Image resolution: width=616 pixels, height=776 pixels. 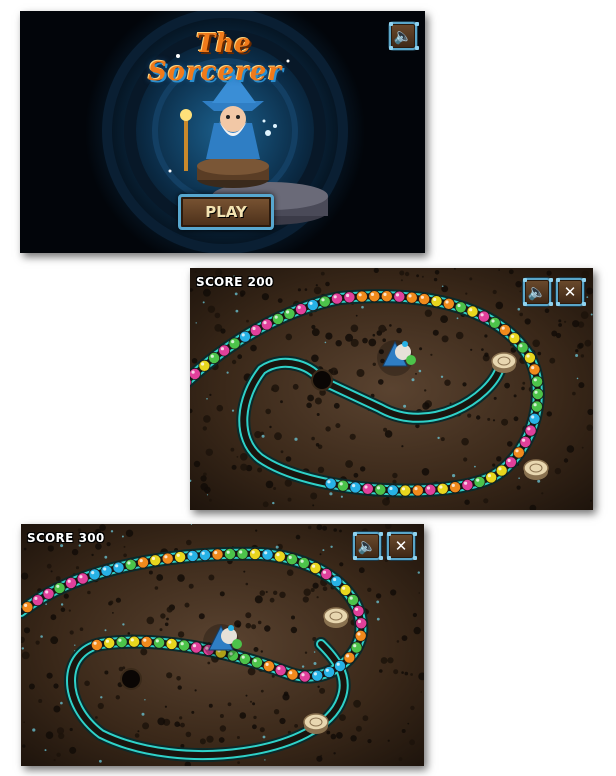 I want to click on game-title-line1: The, so click(x=223, y=44).